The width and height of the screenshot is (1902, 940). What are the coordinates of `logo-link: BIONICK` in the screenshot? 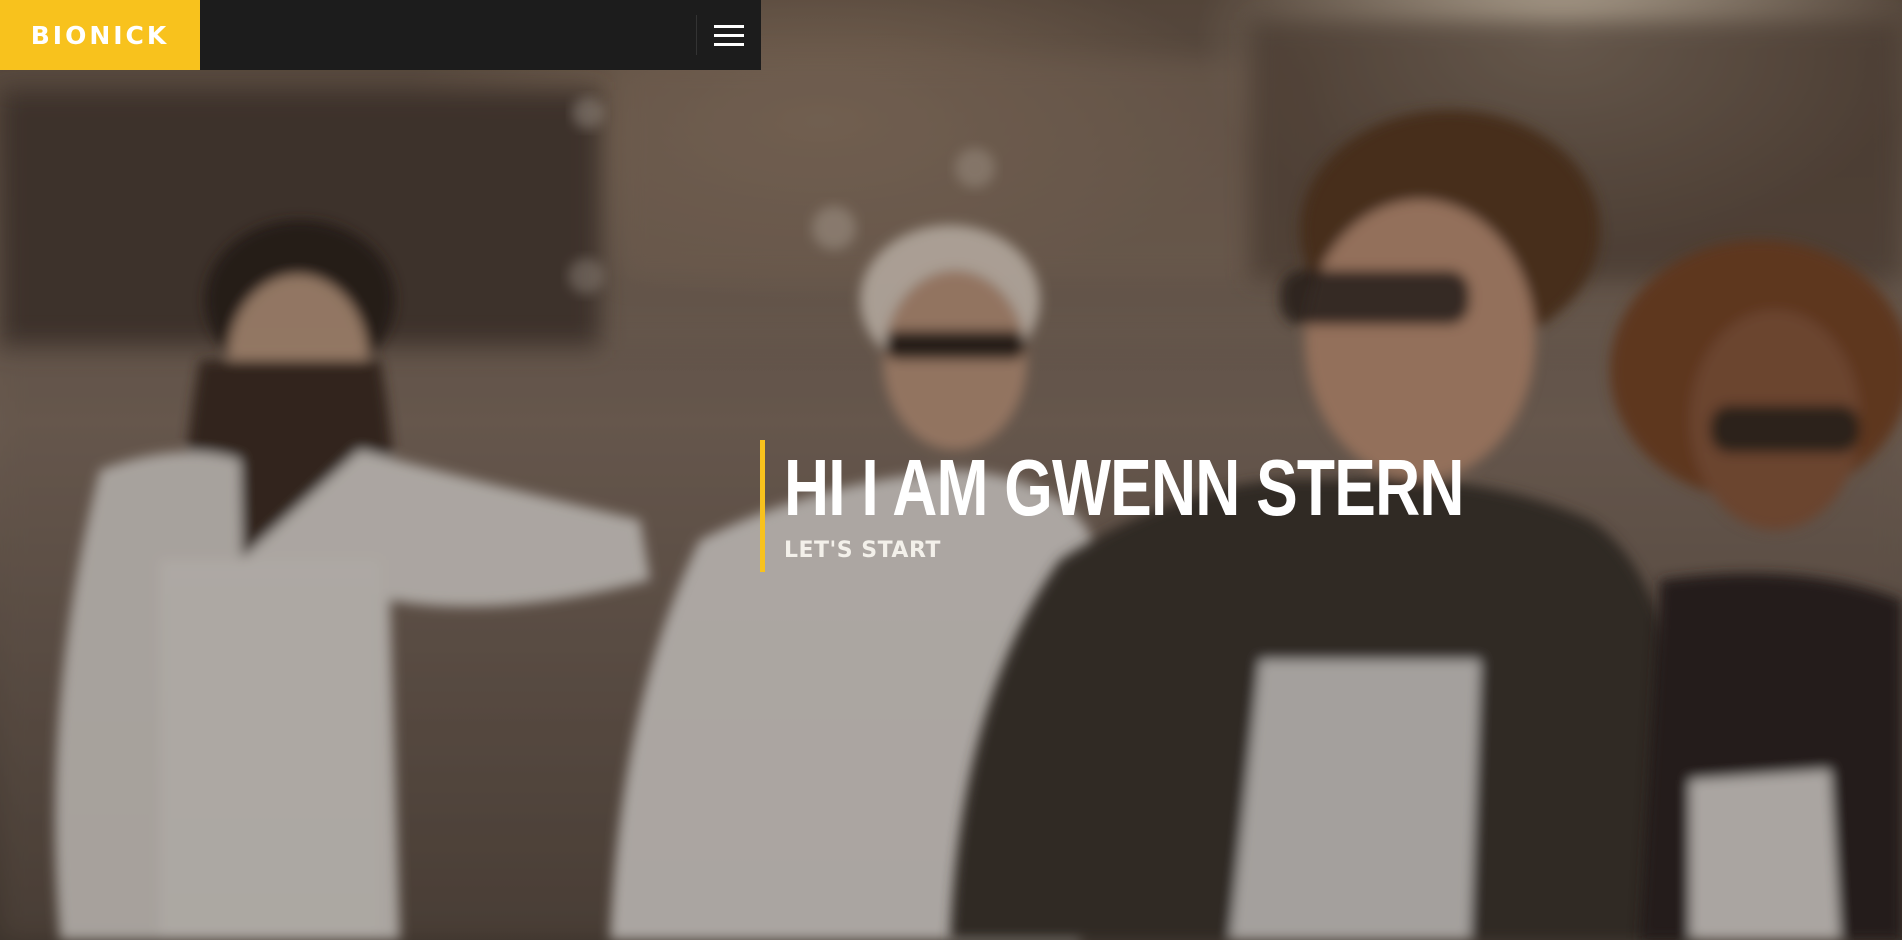 It's located at (100, 35).